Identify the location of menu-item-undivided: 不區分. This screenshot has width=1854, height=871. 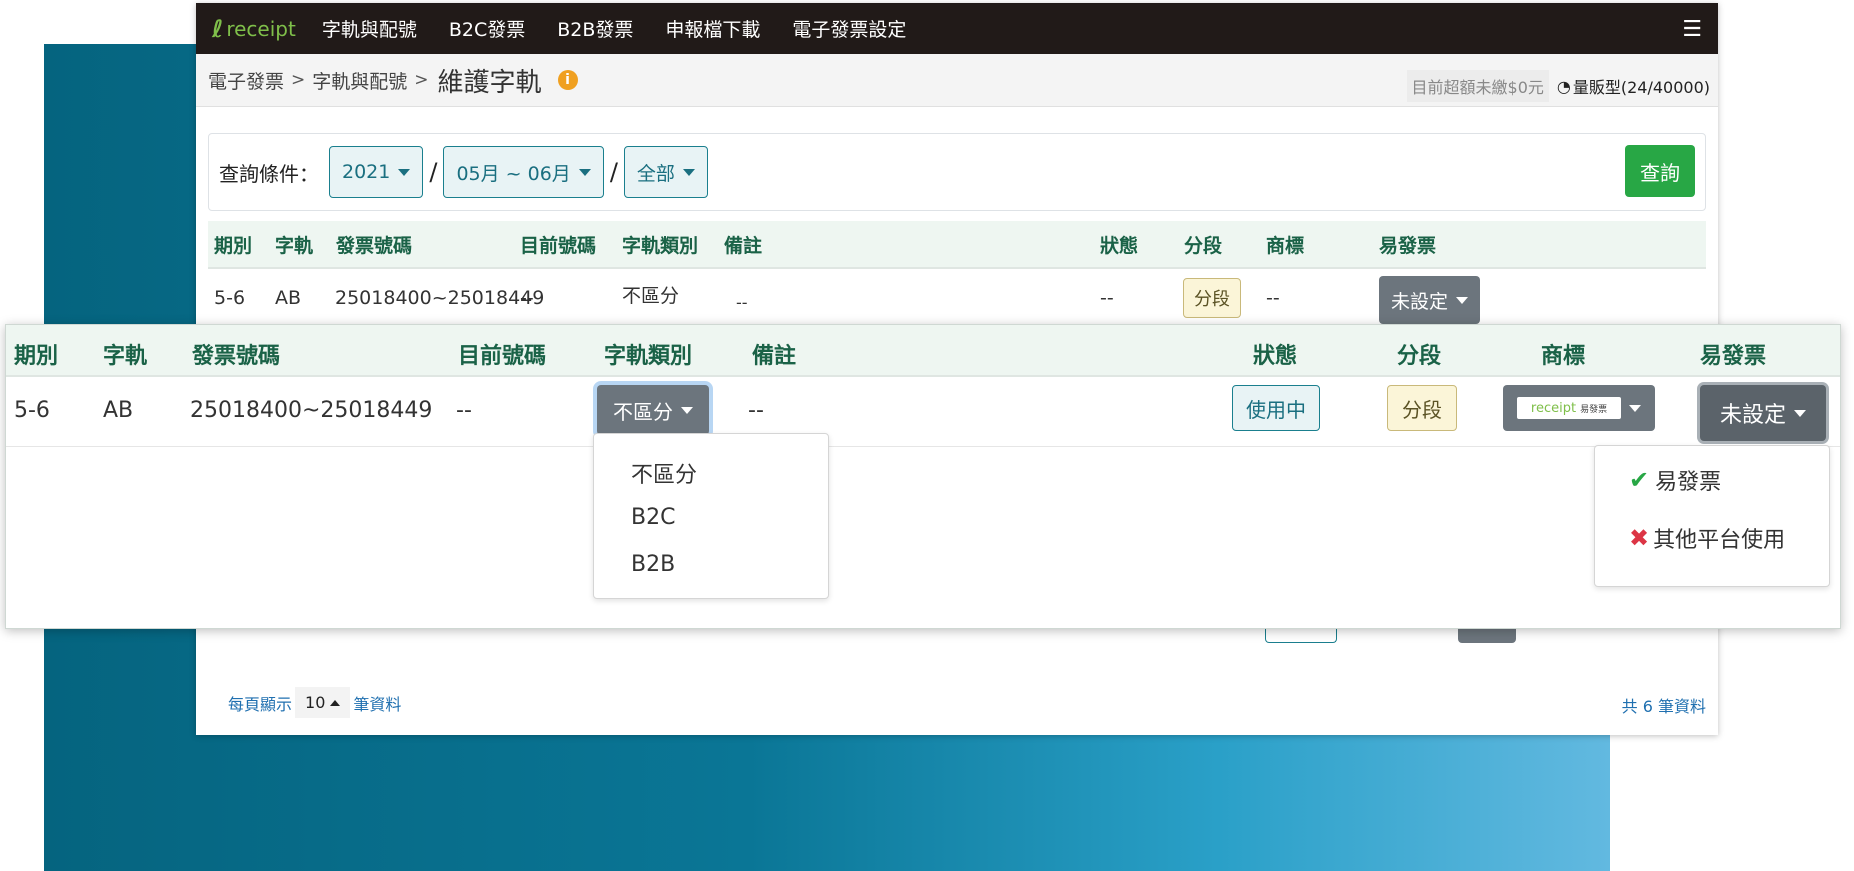
(664, 473).